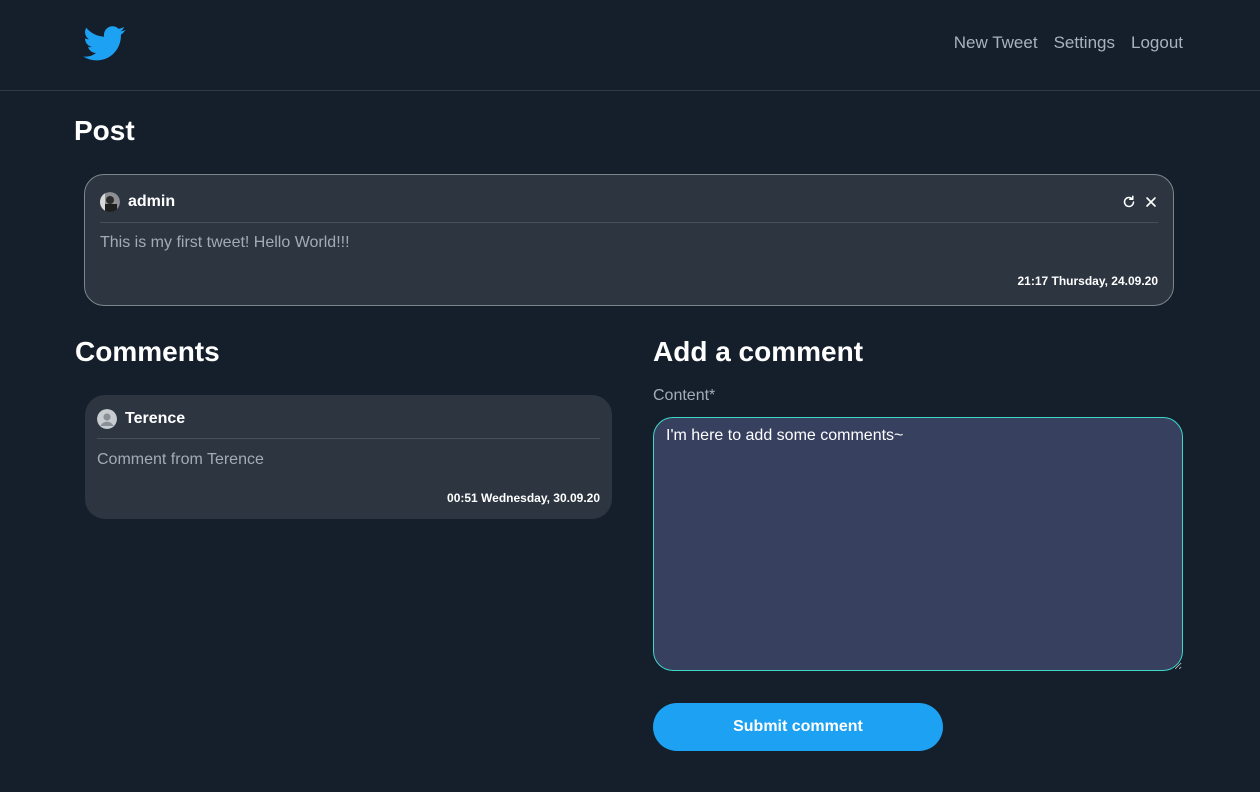 The image size is (1260, 792). I want to click on submit-comment-button: Submit comment, so click(798, 727).